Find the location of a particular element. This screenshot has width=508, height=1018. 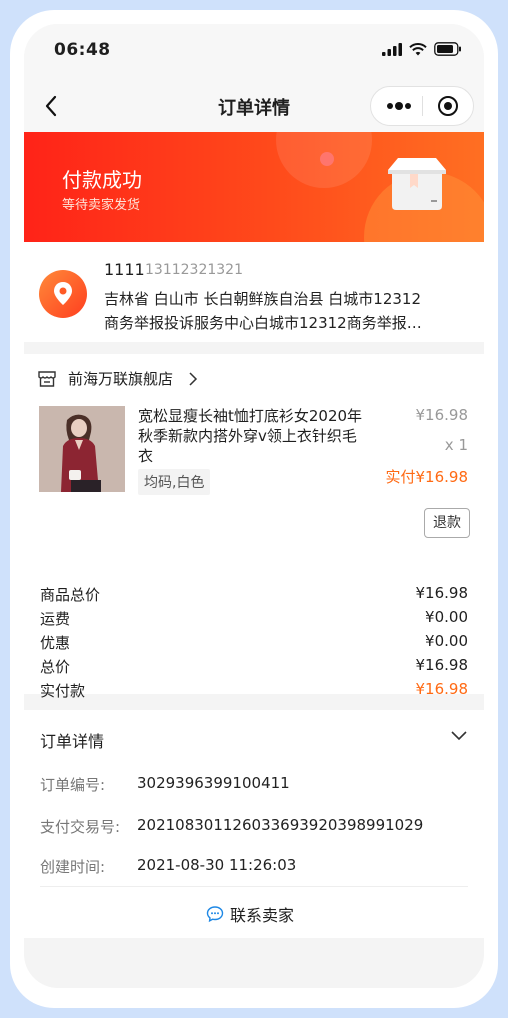

trade-number-label: 支付交易号: is located at coordinates (80, 827).